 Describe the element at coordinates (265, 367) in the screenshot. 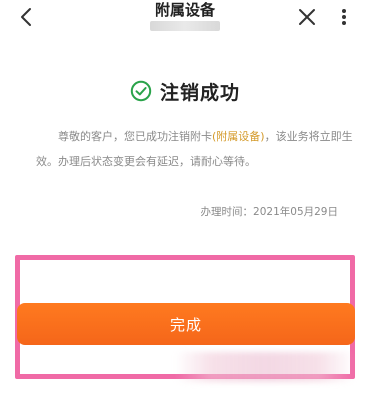

I see `watermark` at that location.